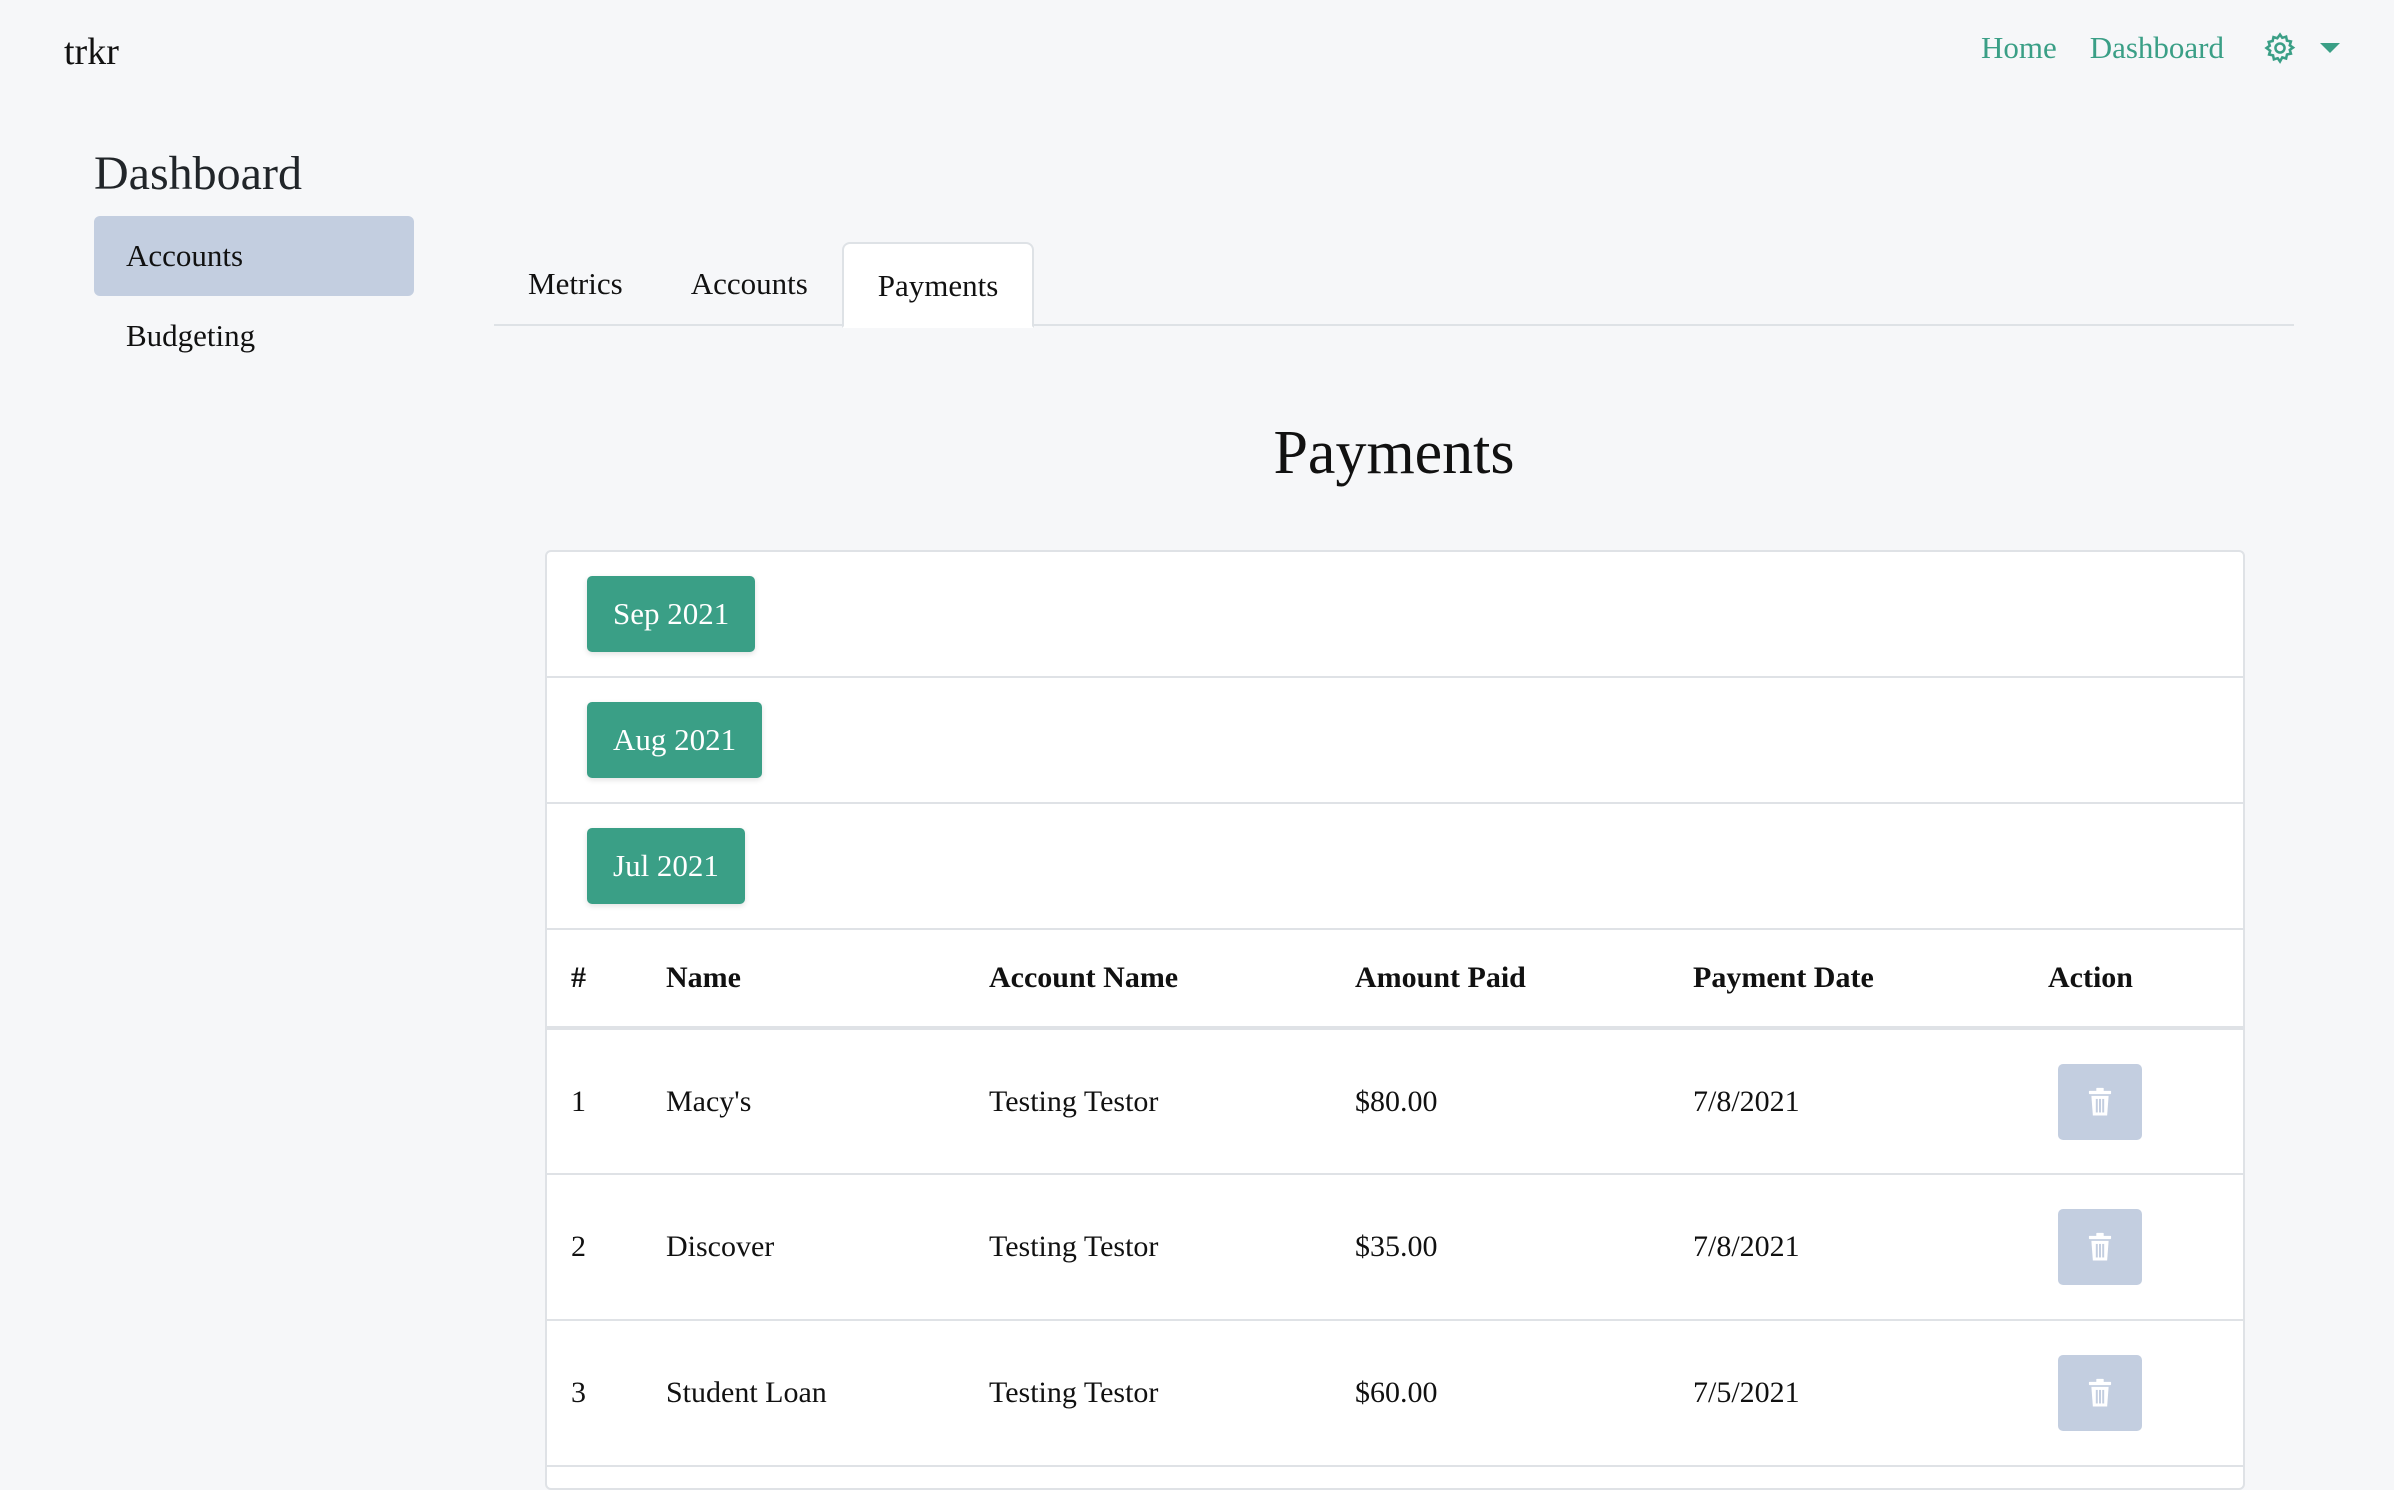 Image resolution: width=2394 pixels, height=1490 pixels. I want to click on sidebar-item-accounts: Accounts, so click(254, 256).